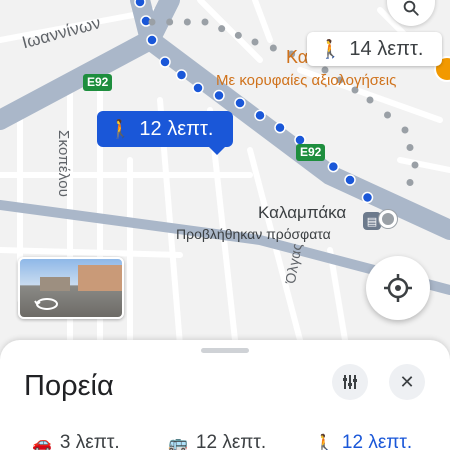 The width and height of the screenshot is (450, 450). What do you see at coordinates (225, 350) in the screenshot?
I see `drag-handle` at bounding box center [225, 350].